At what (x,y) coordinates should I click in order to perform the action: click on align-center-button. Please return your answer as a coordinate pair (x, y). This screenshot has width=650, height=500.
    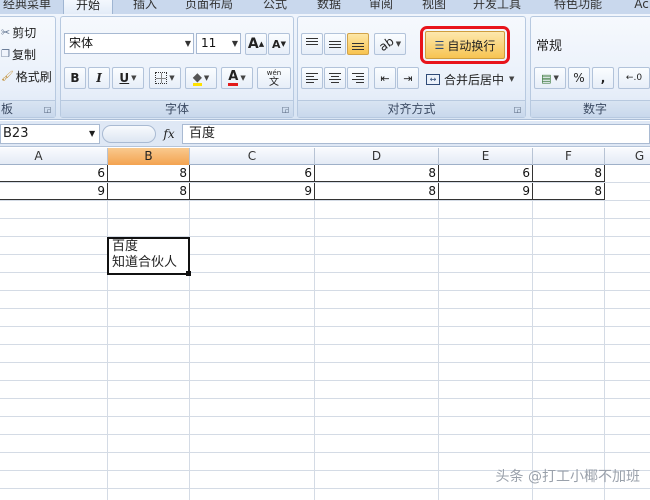
    Looking at the image, I should click on (335, 78).